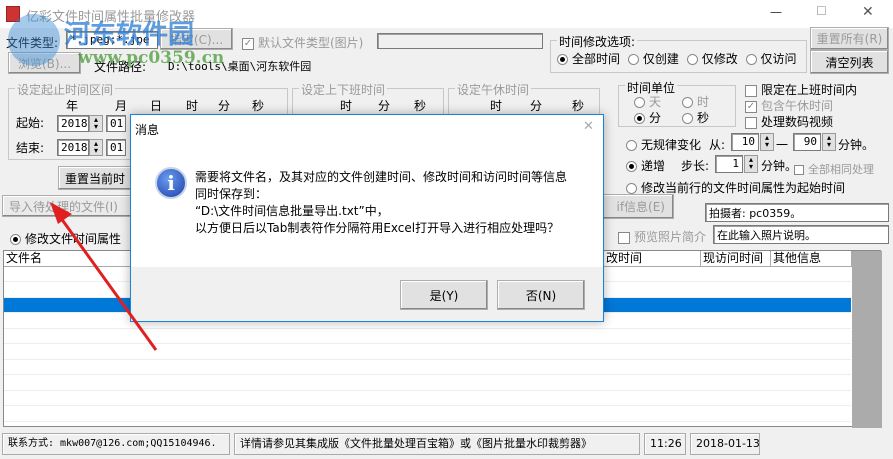 This screenshot has height=459, width=893. I want to click on from-input: 10, so click(745, 142).